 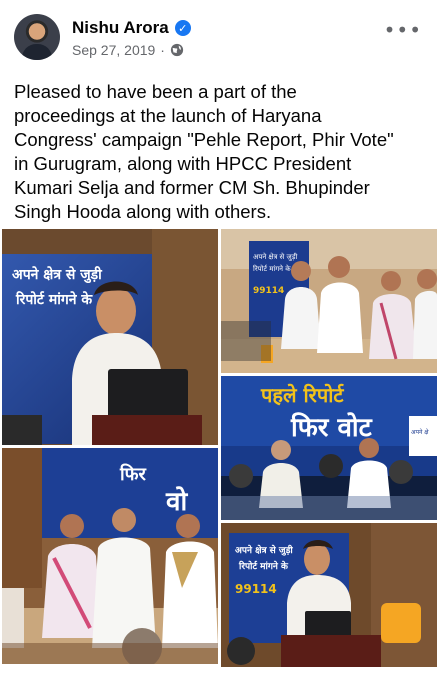 What do you see at coordinates (403, 30) in the screenshot?
I see `more-options-icon: •••` at bounding box center [403, 30].